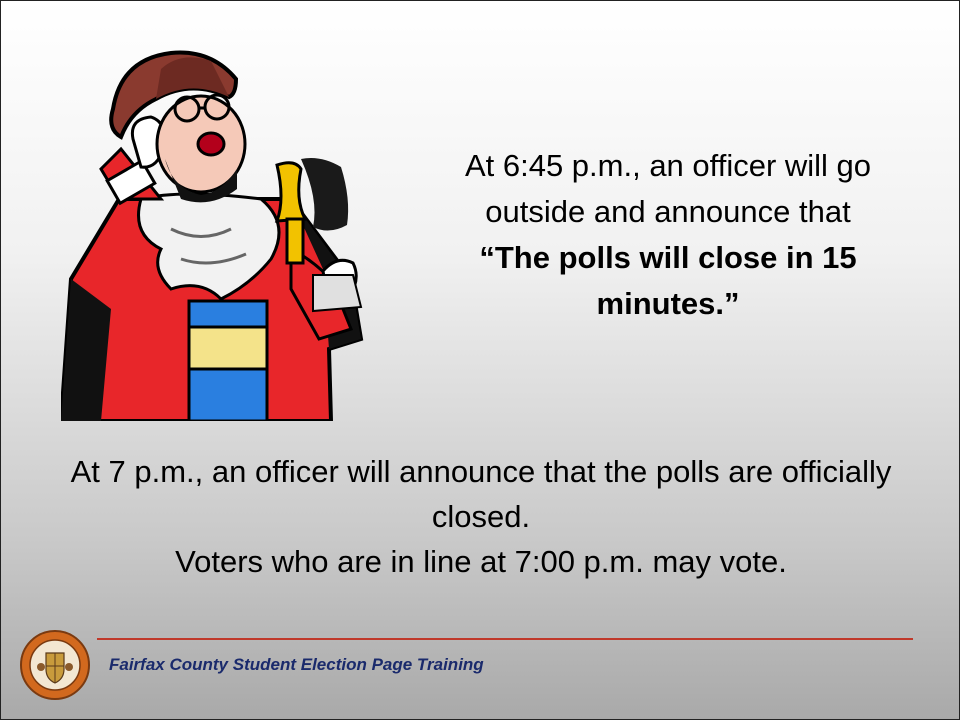 This screenshot has height=720, width=960. I want to click on announcement-bold: “The polls will close in 15 minutes.”, so click(668, 280).